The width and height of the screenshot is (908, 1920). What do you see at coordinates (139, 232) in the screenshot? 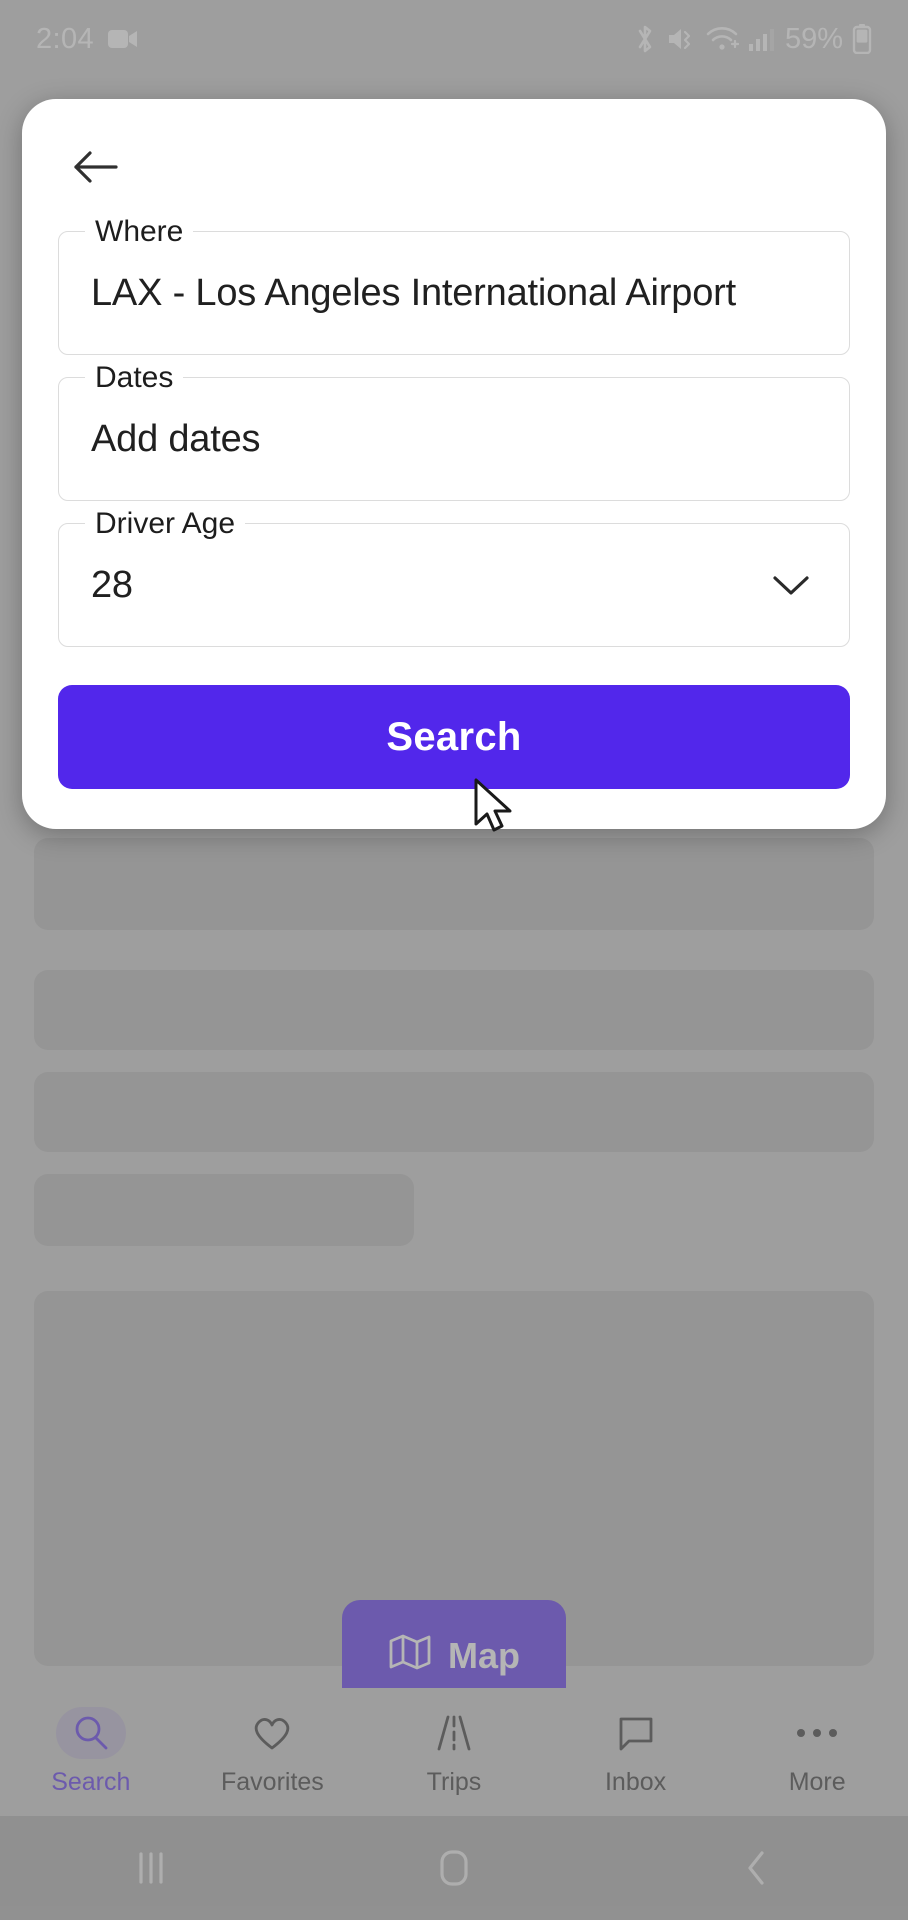
I see `where-field-label: Where` at bounding box center [139, 232].